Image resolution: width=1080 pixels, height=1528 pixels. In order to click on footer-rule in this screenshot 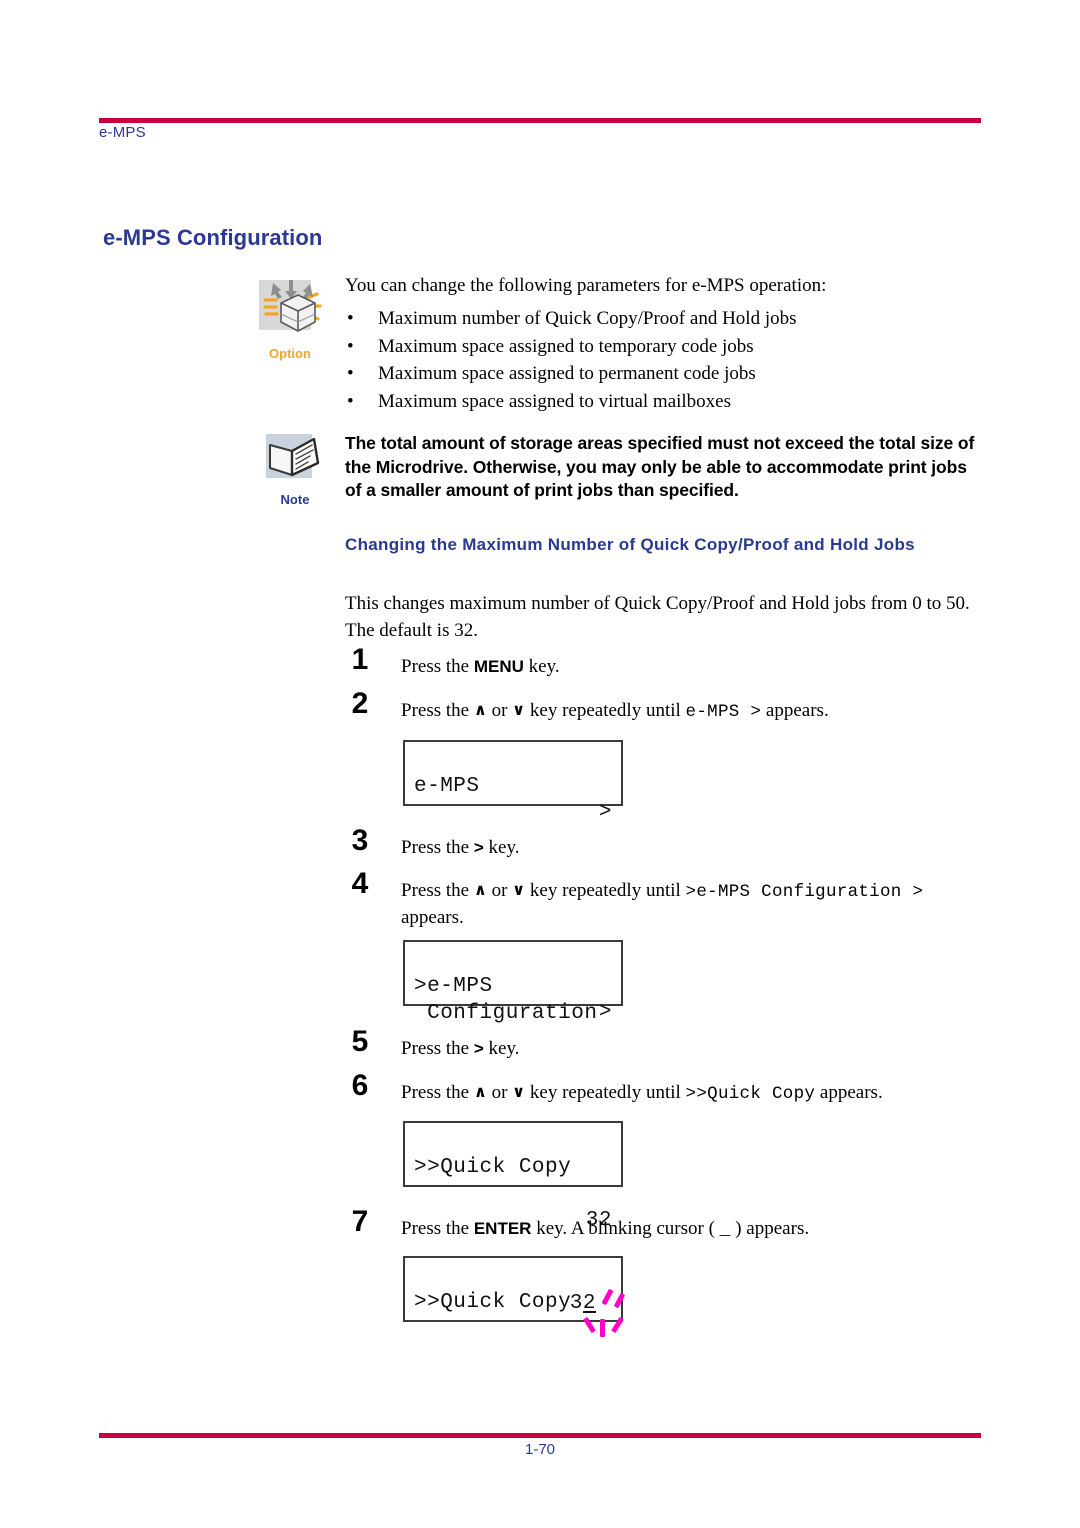, I will do `click(540, 1435)`.